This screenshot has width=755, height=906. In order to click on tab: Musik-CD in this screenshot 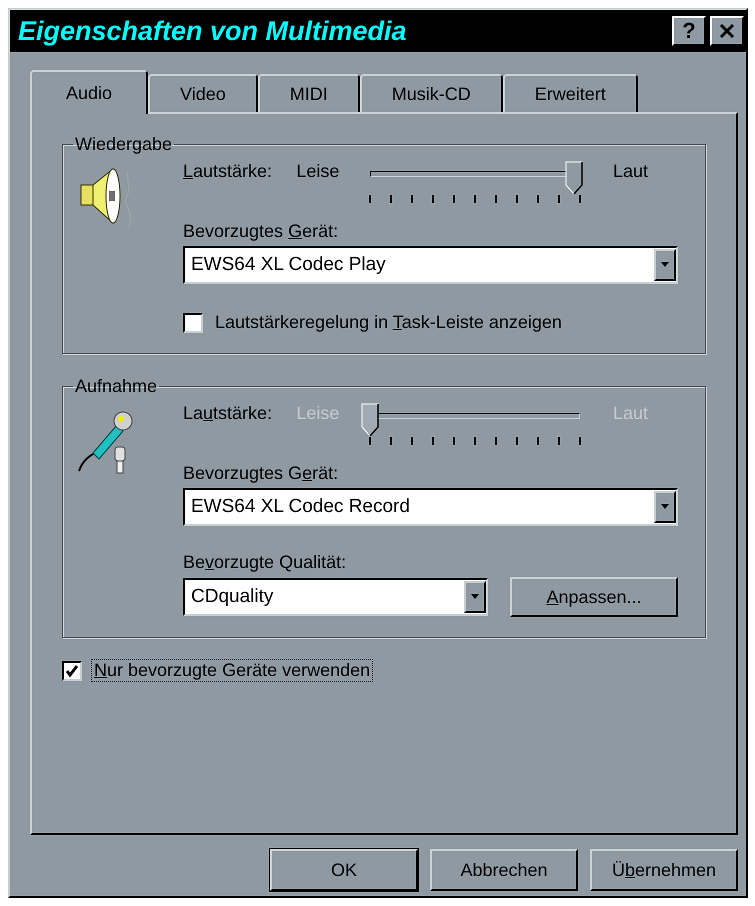, I will do `click(431, 93)`.